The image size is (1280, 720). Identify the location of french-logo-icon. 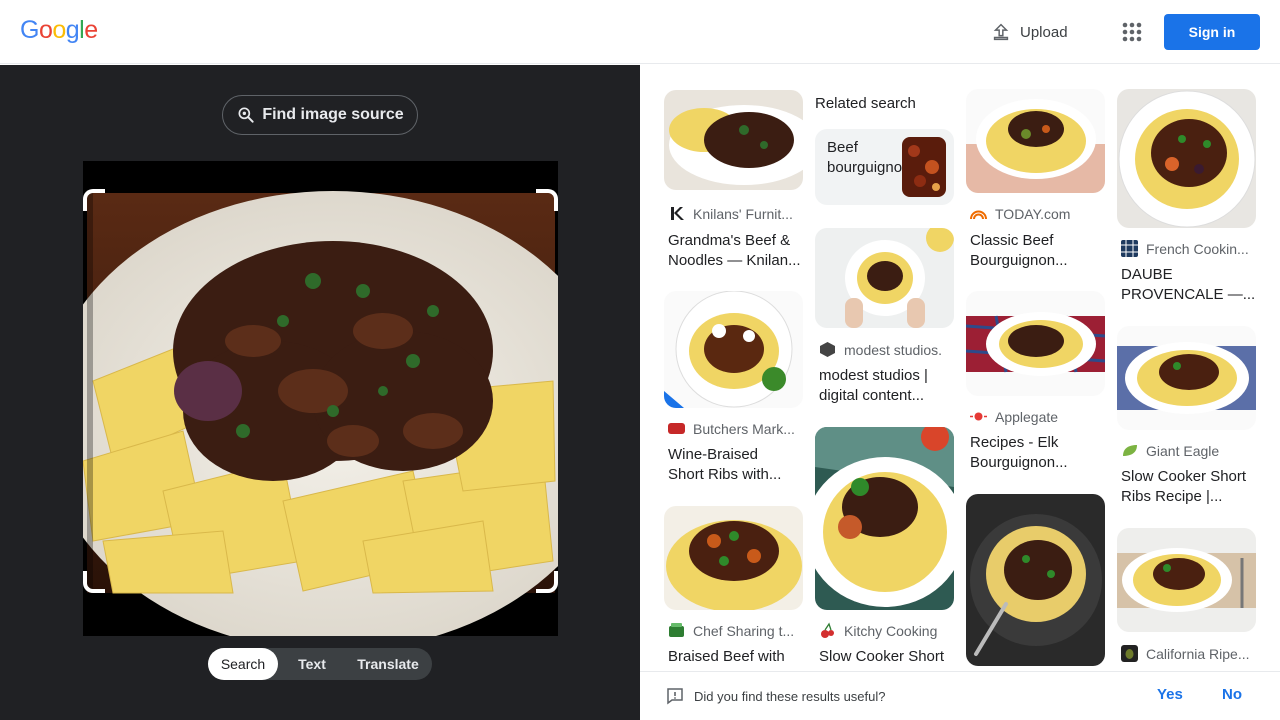
(1129, 248).